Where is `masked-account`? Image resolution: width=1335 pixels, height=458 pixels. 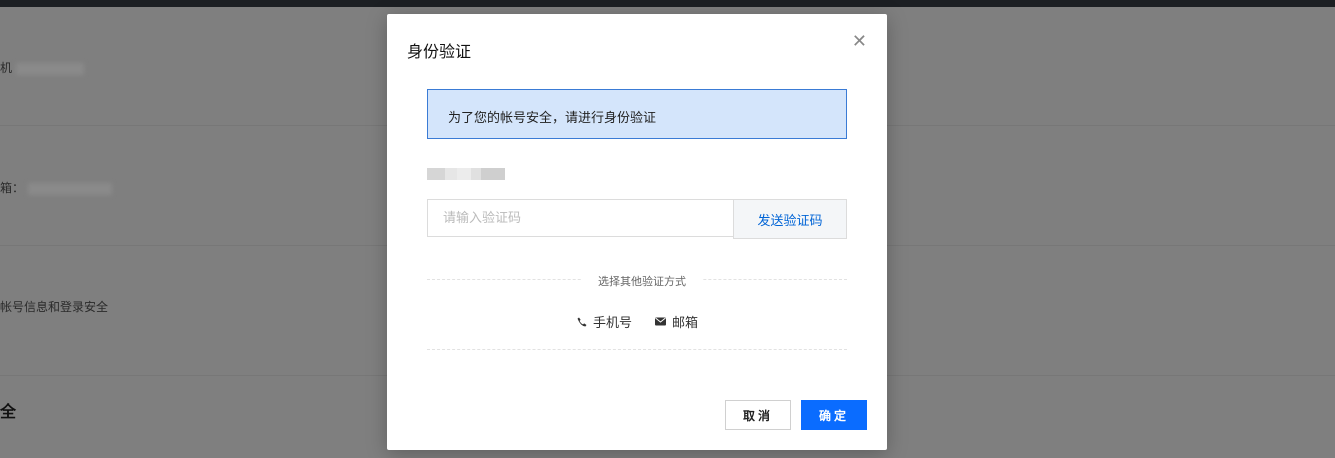 masked-account is located at coordinates (467, 172).